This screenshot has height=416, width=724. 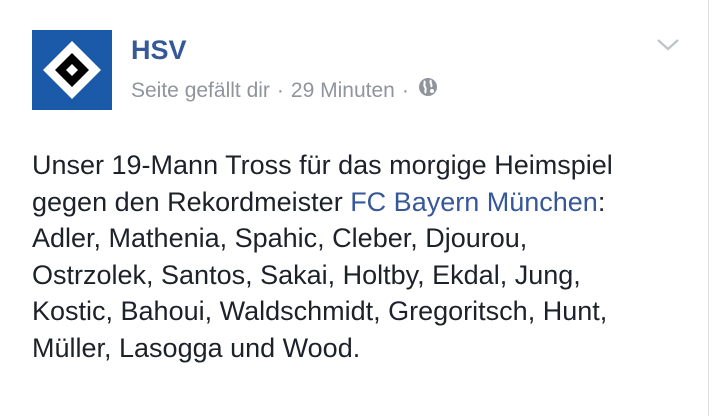 What do you see at coordinates (716, 208) in the screenshot?
I see `card-edge` at bounding box center [716, 208].